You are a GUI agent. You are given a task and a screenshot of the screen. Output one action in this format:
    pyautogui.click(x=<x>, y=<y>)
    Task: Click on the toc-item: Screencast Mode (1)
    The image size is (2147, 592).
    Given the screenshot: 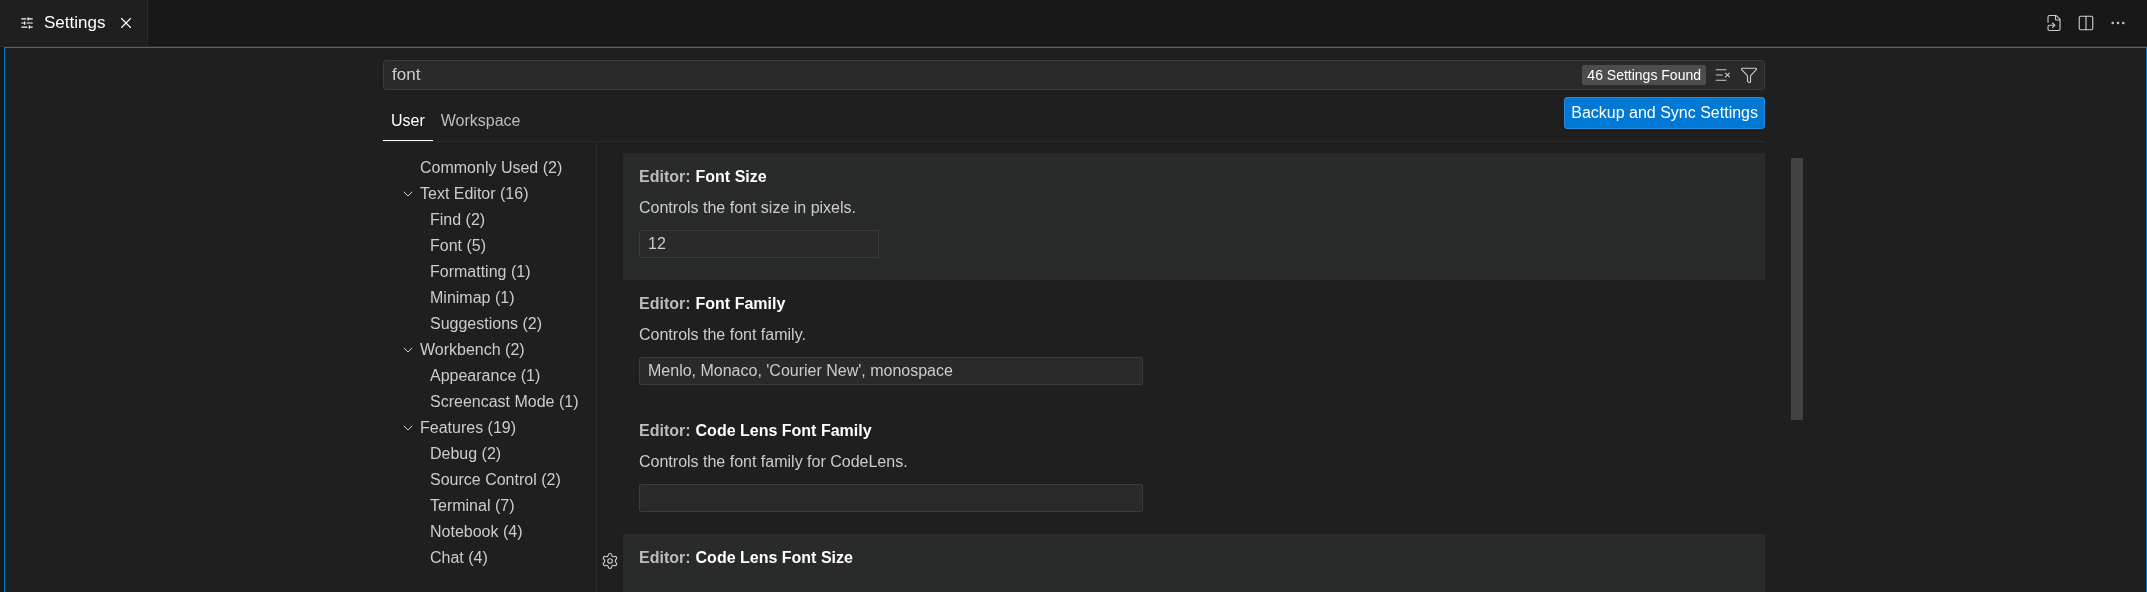 What is the action you would take?
    pyautogui.click(x=489, y=402)
    